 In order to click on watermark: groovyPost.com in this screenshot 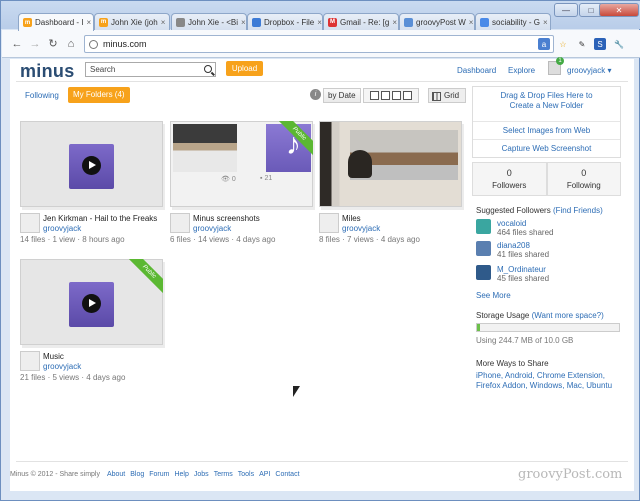, I will do `click(570, 474)`.